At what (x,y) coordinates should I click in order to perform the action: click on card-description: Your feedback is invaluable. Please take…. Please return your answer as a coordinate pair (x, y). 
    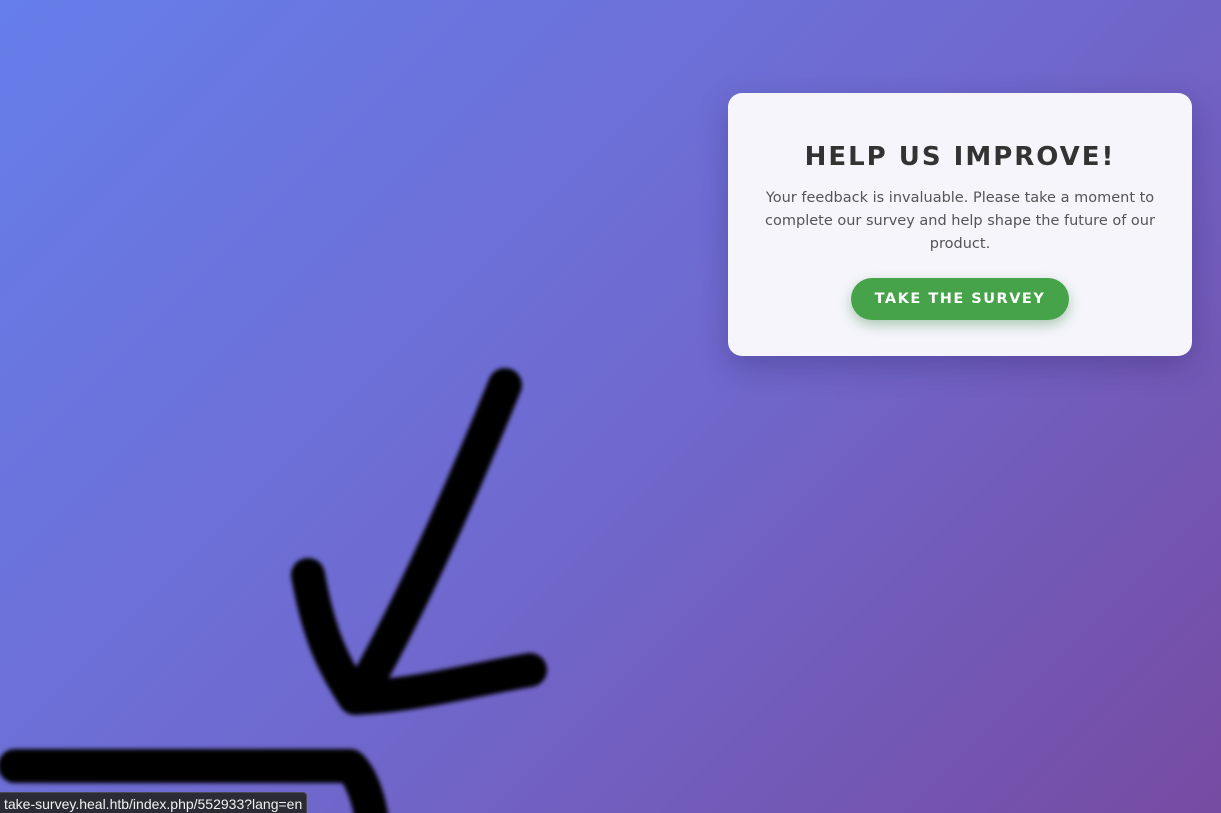
    Looking at the image, I should click on (960, 221).